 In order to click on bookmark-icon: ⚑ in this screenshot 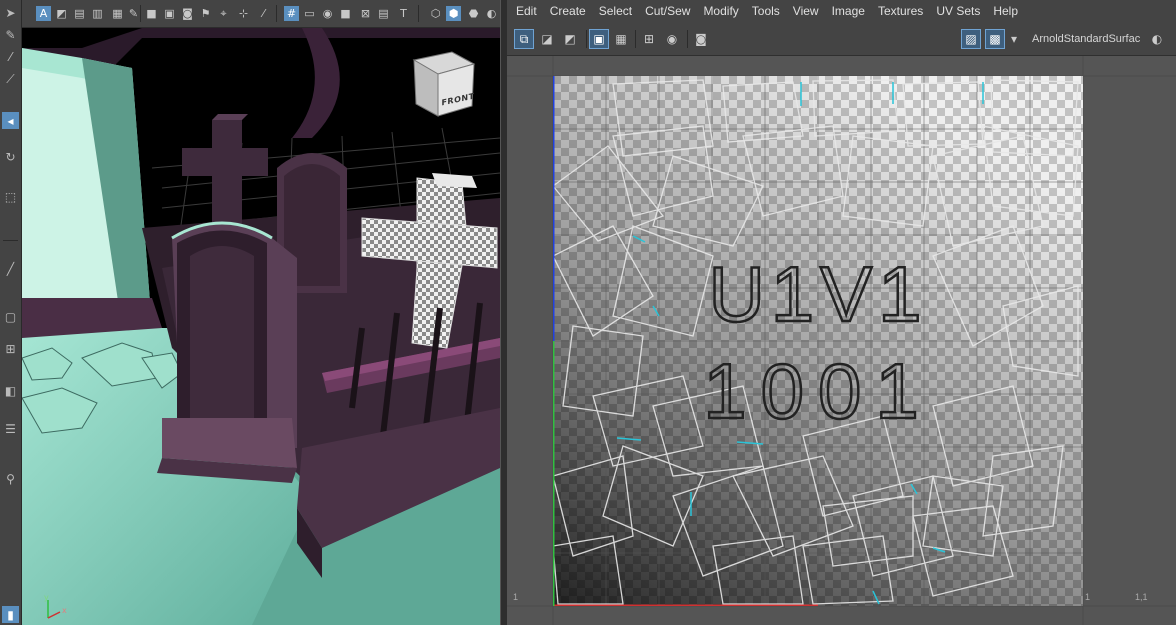, I will do `click(205, 13)`.